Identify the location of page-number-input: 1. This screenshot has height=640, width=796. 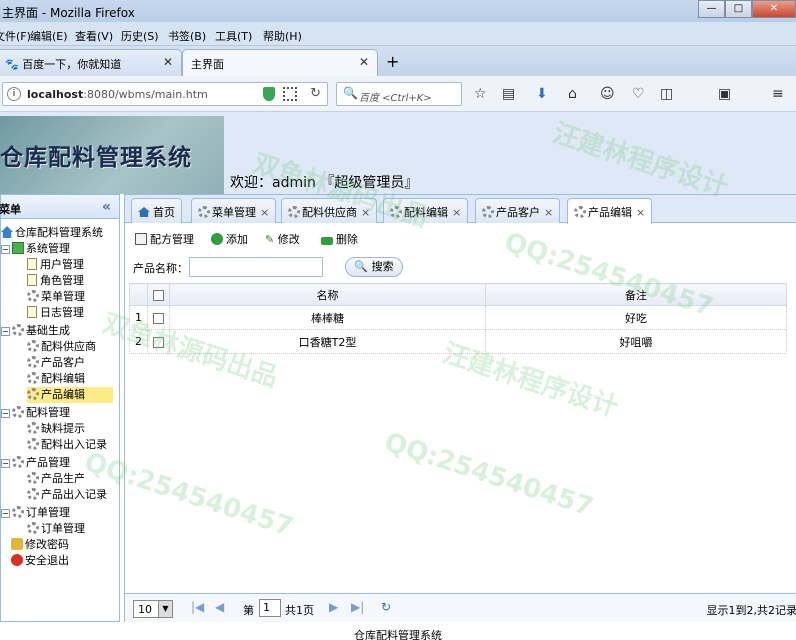
(270, 608).